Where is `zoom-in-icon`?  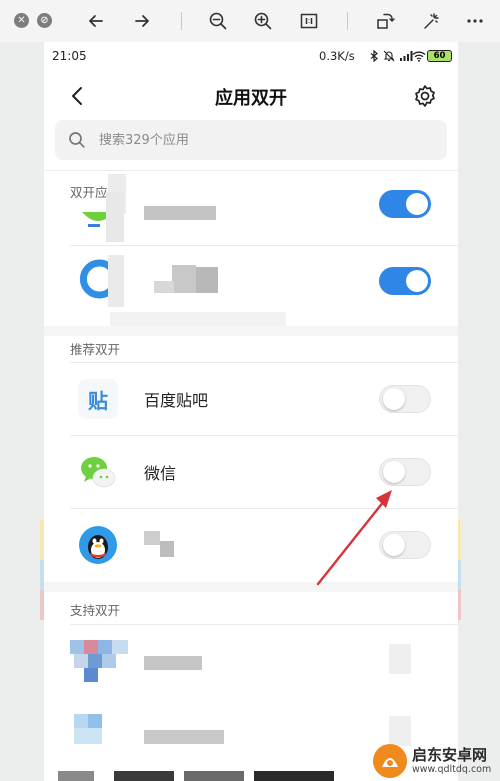
zoom-in-icon is located at coordinates (263, 21).